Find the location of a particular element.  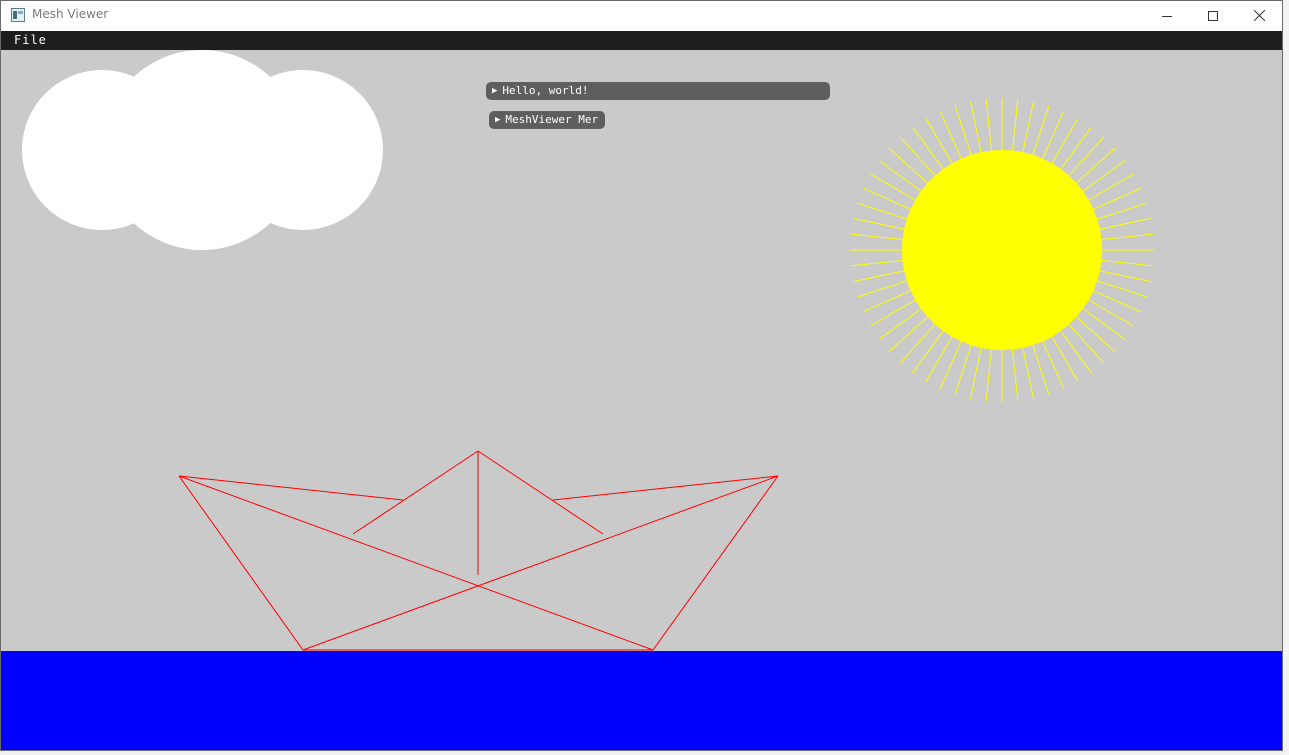

close-button is located at coordinates (1259, 15).